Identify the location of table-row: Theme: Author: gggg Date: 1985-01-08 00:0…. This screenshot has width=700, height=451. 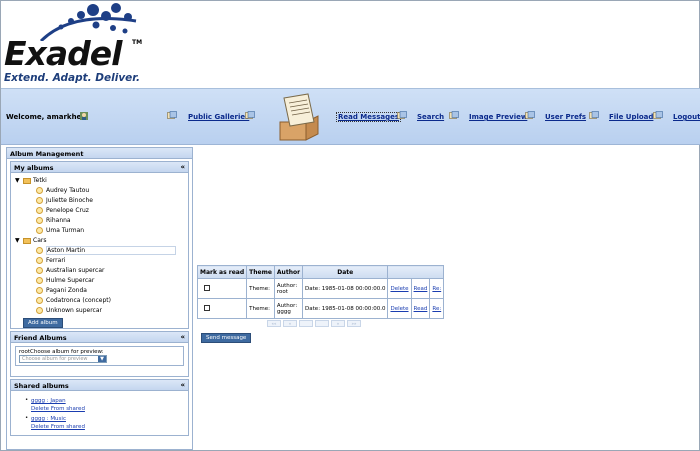
(320, 308).